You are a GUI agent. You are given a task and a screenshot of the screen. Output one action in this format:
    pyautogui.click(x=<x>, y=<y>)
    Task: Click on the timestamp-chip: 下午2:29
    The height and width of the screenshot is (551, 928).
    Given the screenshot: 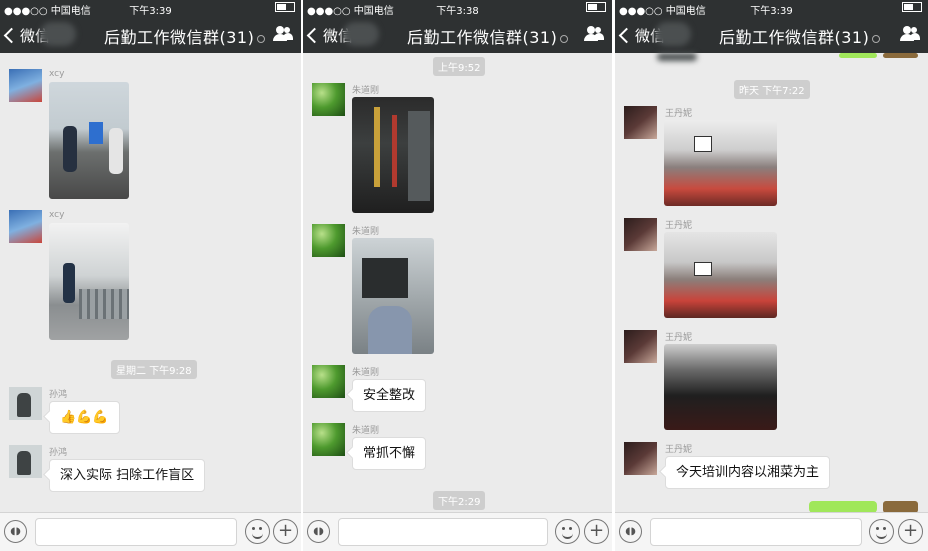 What is the action you would take?
    pyautogui.click(x=459, y=500)
    